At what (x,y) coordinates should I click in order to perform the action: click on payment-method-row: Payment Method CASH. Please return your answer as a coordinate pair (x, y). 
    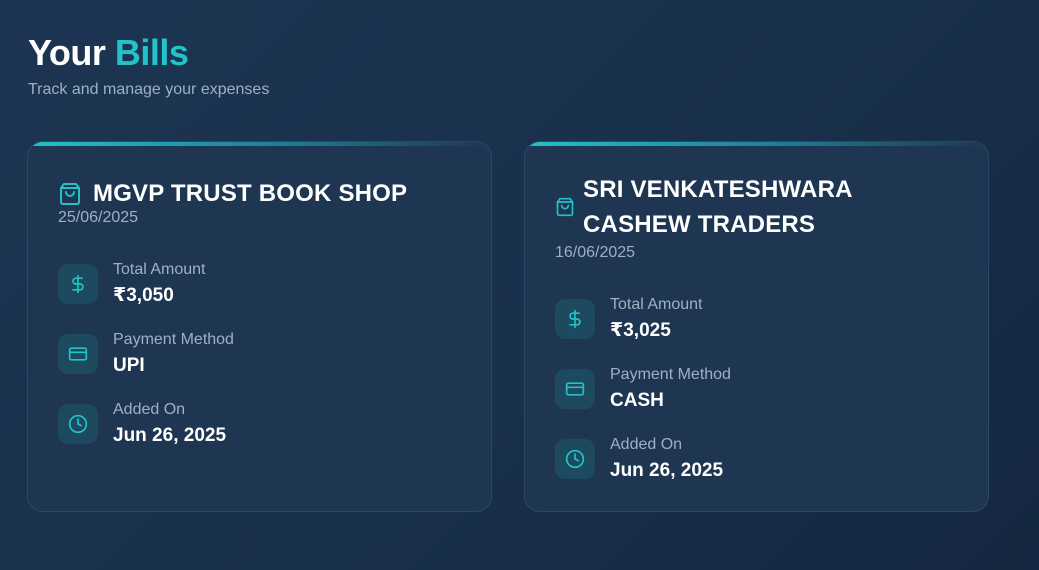
    Looking at the image, I should click on (643, 389).